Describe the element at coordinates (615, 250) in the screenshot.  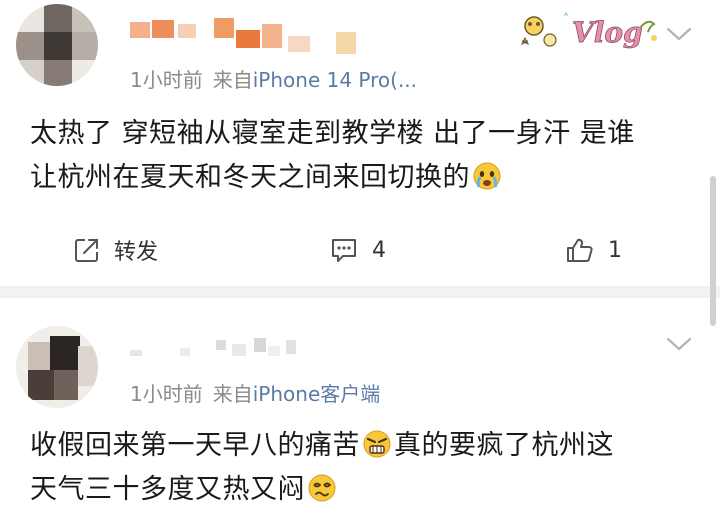
I see `like-count: 1` at that location.